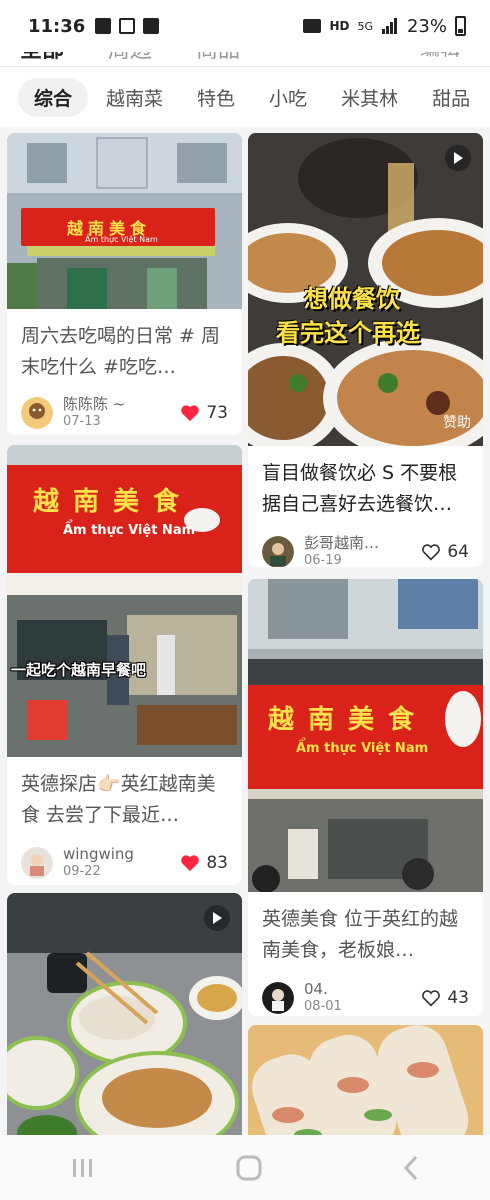 This screenshot has width=490, height=1200. Describe the element at coordinates (217, 413) in the screenshot. I see `like-count: 73` at that location.